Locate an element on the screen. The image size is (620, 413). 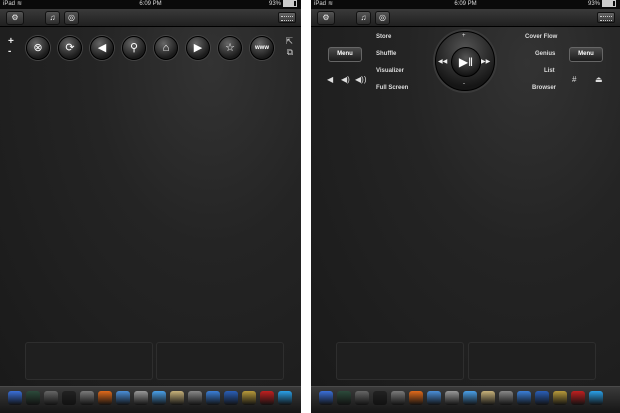
browser-button: Browser is located at coordinates (544, 88).